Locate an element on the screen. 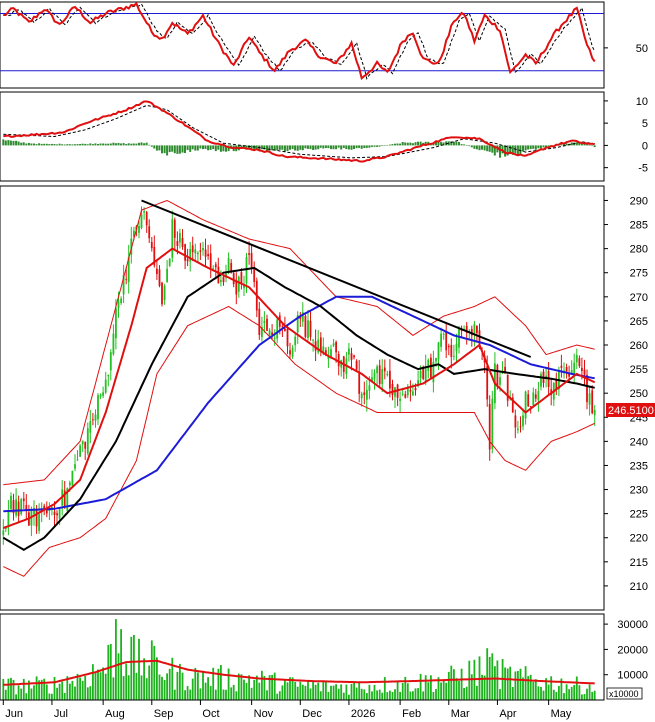 This screenshot has height=722, width=655. x-tick-label: Sep is located at coordinates (164, 714).